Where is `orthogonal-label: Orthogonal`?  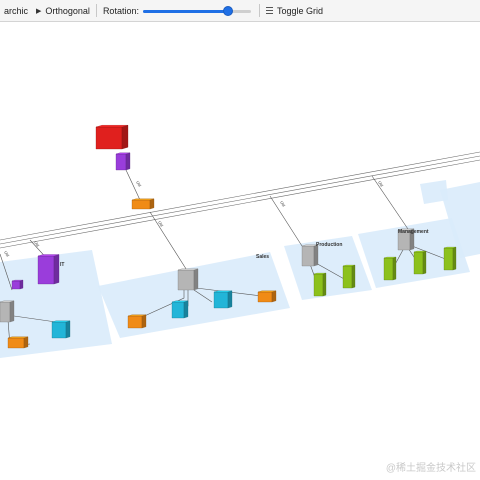
orthogonal-label: Orthogonal is located at coordinates (67, 10).